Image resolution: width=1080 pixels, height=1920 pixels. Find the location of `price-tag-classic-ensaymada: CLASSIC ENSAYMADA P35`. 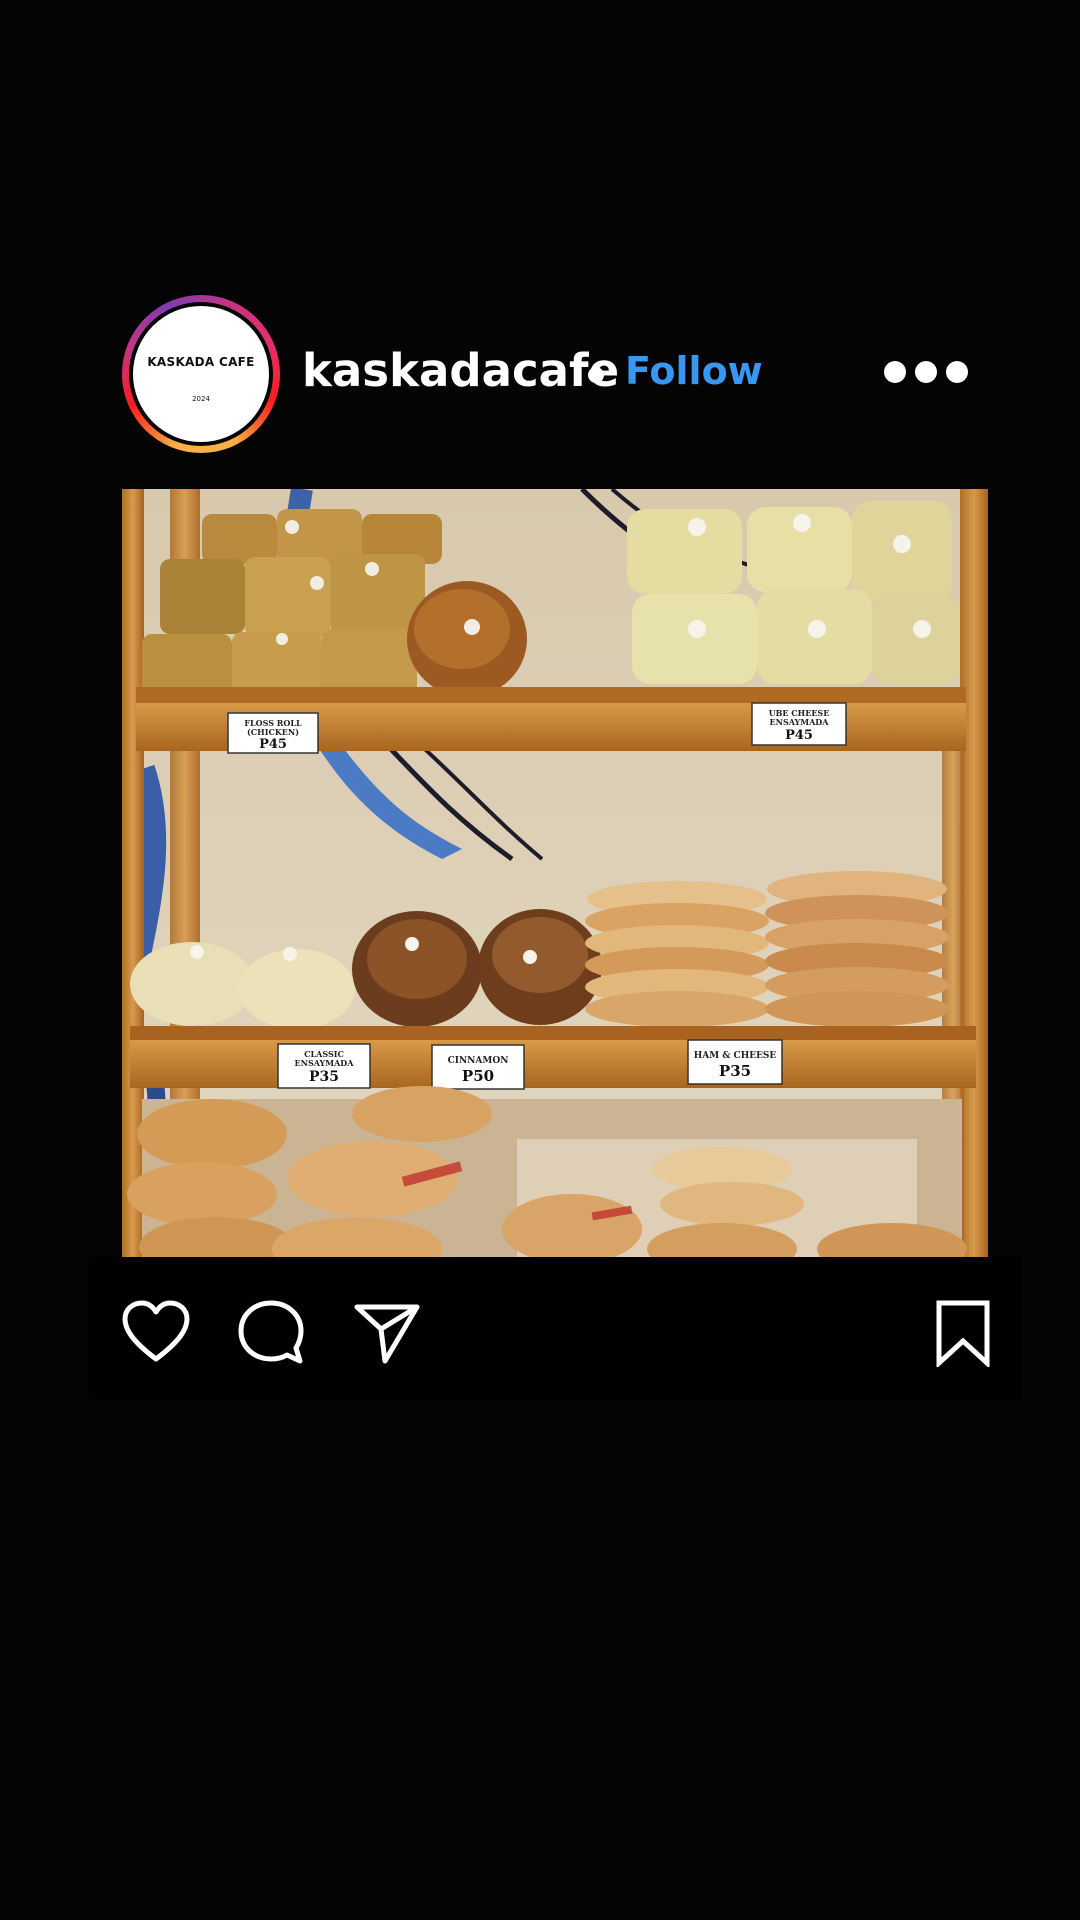

price-tag-classic-ensaymada: CLASSIC ENSAYMADA P35 is located at coordinates (324, 1066).